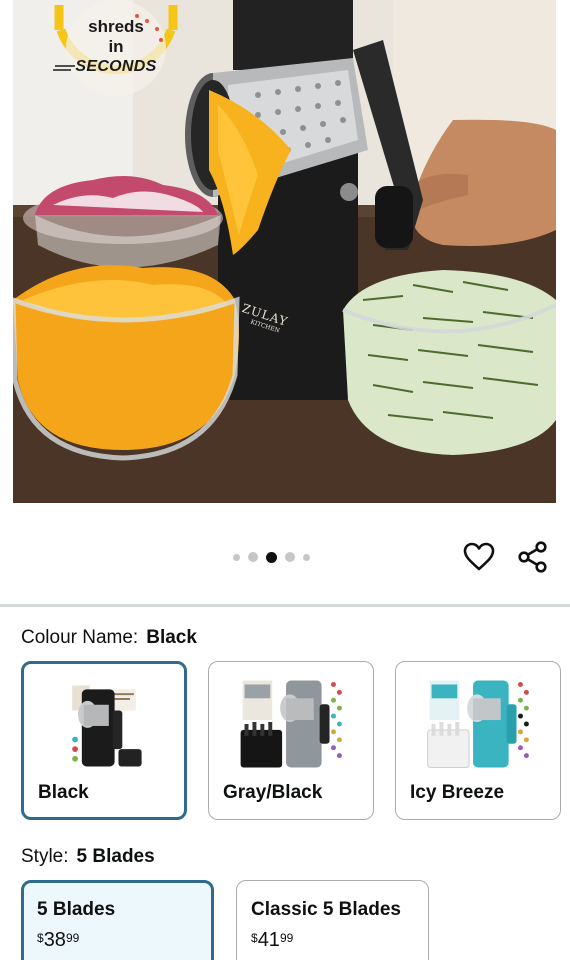 The image size is (570, 960). What do you see at coordinates (45, 856) in the screenshot?
I see `style-label: Style:` at bounding box center [45, 856].